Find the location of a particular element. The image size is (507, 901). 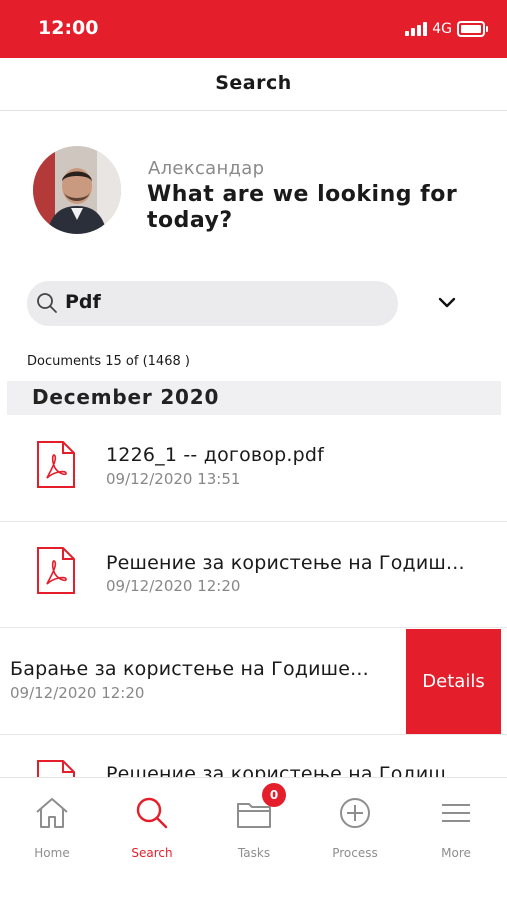

tab-process: Process is located at coordinates (355, 828).